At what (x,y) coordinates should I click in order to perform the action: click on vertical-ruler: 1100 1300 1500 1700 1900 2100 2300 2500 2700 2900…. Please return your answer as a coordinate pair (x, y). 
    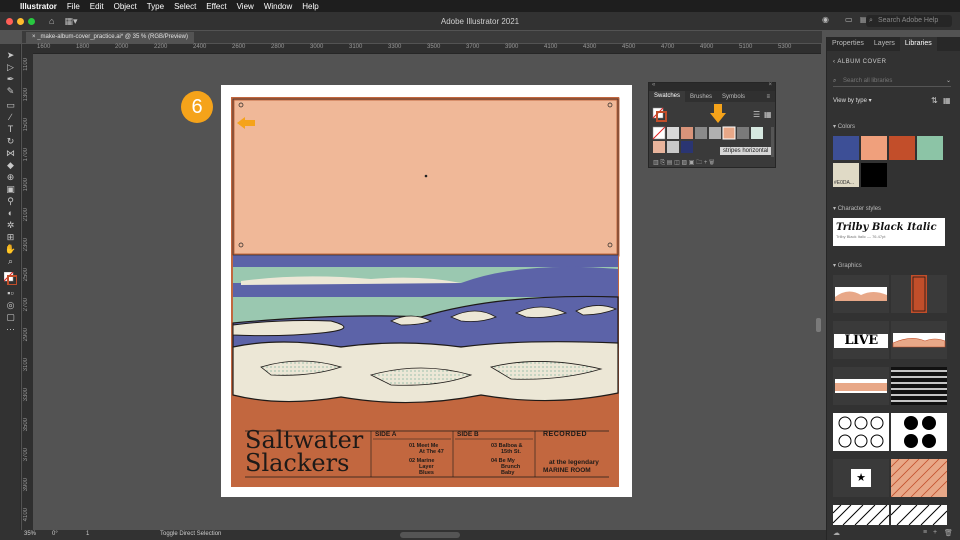
    Looking at the image, I should click on (27, 287).